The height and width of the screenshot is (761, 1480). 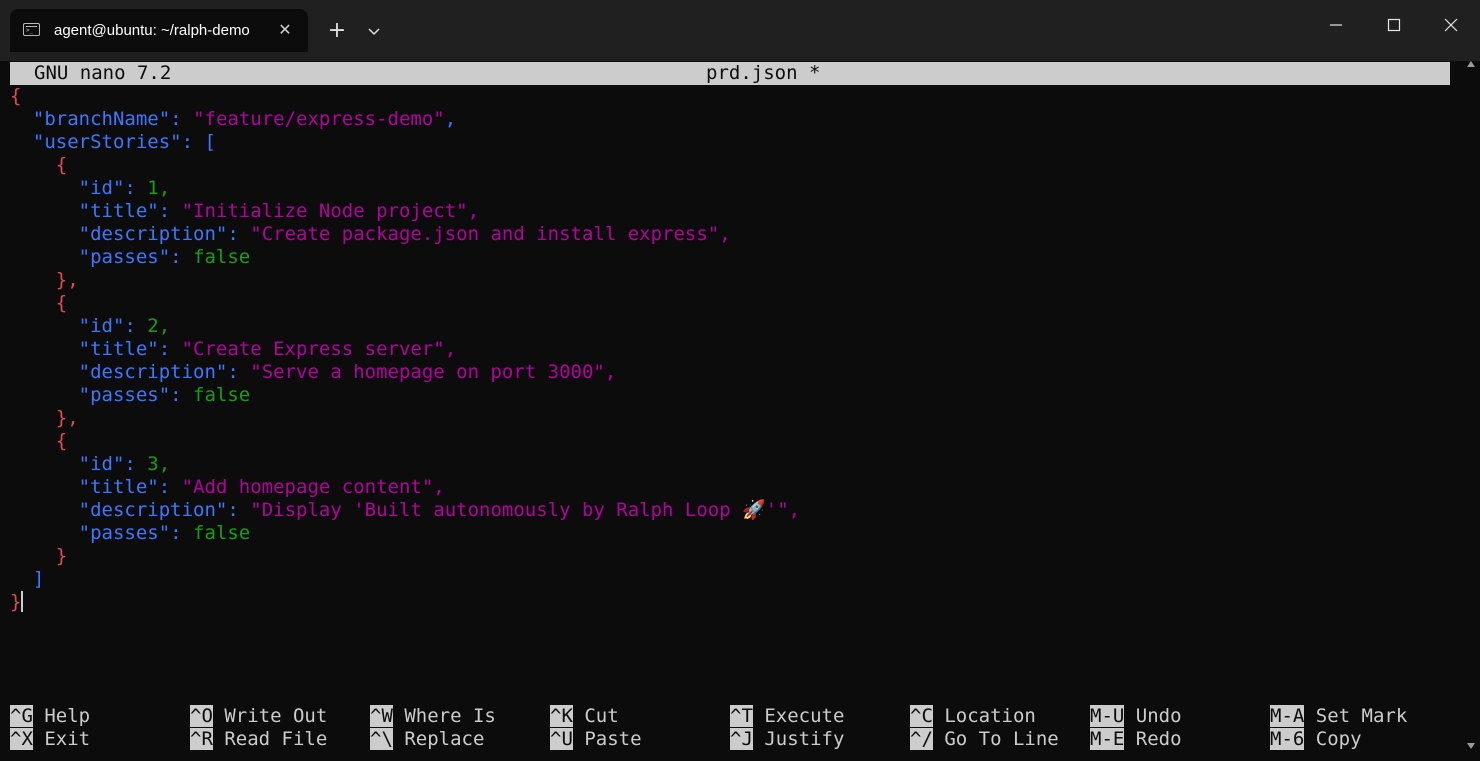 I want to click on window-titlebar: >_ agent@ubuntu: ~/ralph-demo ✕ +, so click(x=740, y=30).